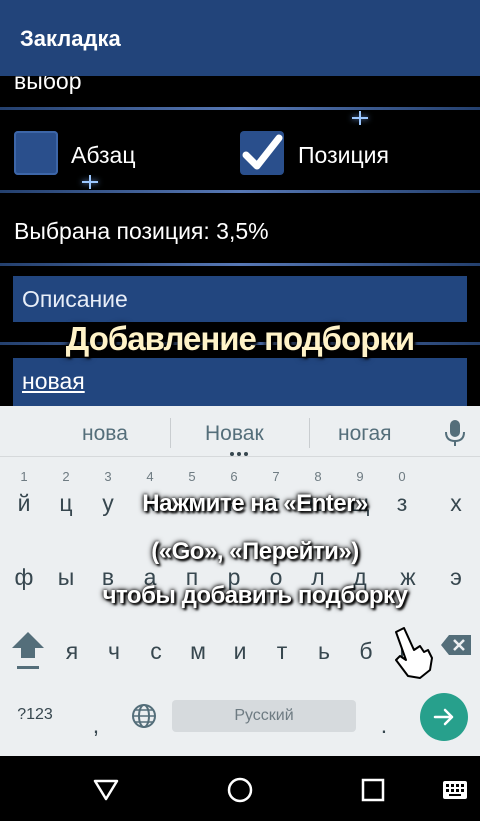 This screenshot has width=480, height=821. Describe the element at coordinates (72, 644) in the screenshot. I see `key: я` at that location.